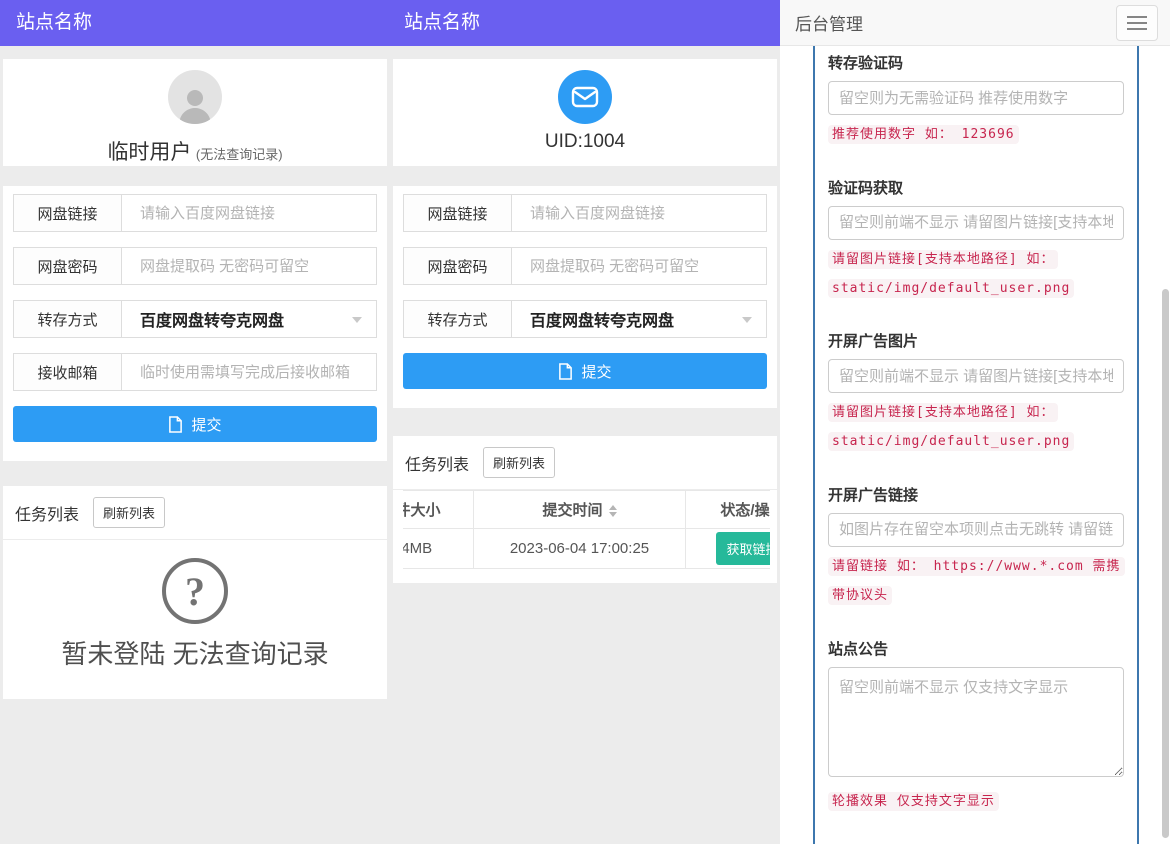 The width and height of the screenshot is (1170, 844). Describe the element at coordinates (976, 134) in the screenshot. I see `setting-hint: 推荐使用数字 如： 123696` at that location.